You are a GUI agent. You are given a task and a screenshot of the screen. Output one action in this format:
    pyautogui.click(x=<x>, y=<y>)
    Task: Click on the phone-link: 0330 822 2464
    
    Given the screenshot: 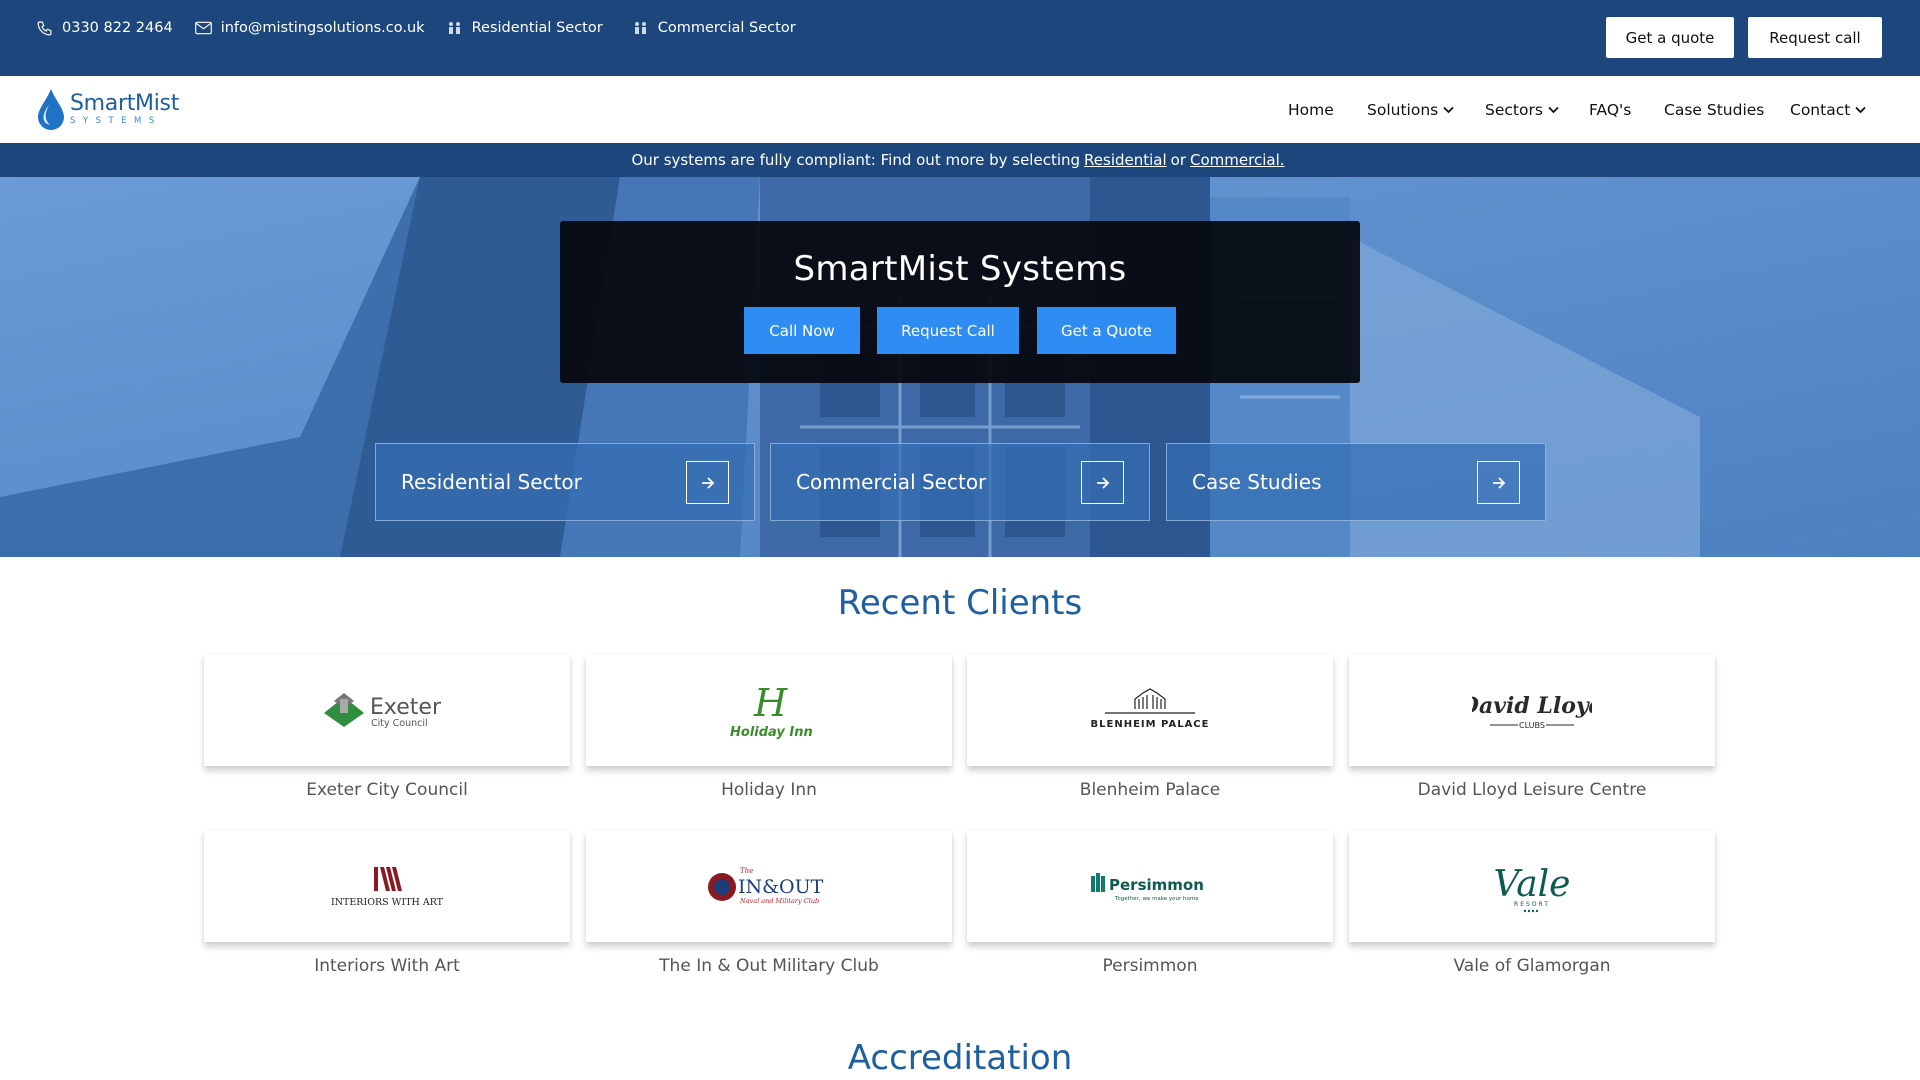 What is the action you would take?
    pyautogui.click(x=104, y=28)
    